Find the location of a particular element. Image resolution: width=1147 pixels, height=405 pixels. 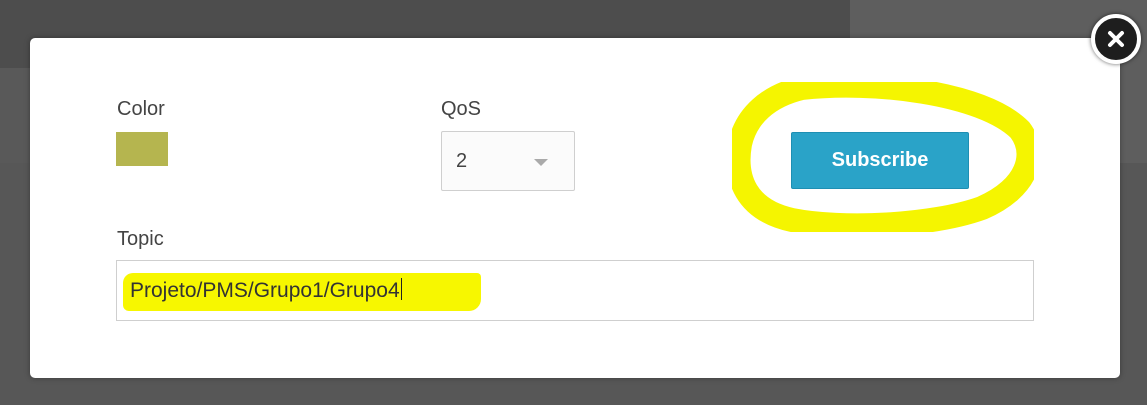

chevron-down-icon is located at coordinates (541, 162).